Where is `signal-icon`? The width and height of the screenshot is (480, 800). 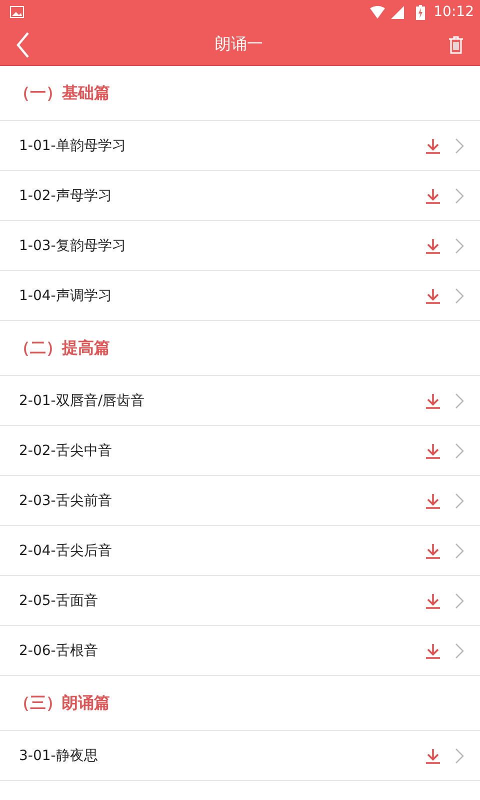 signal-icon is located at coordinates (397, 12).